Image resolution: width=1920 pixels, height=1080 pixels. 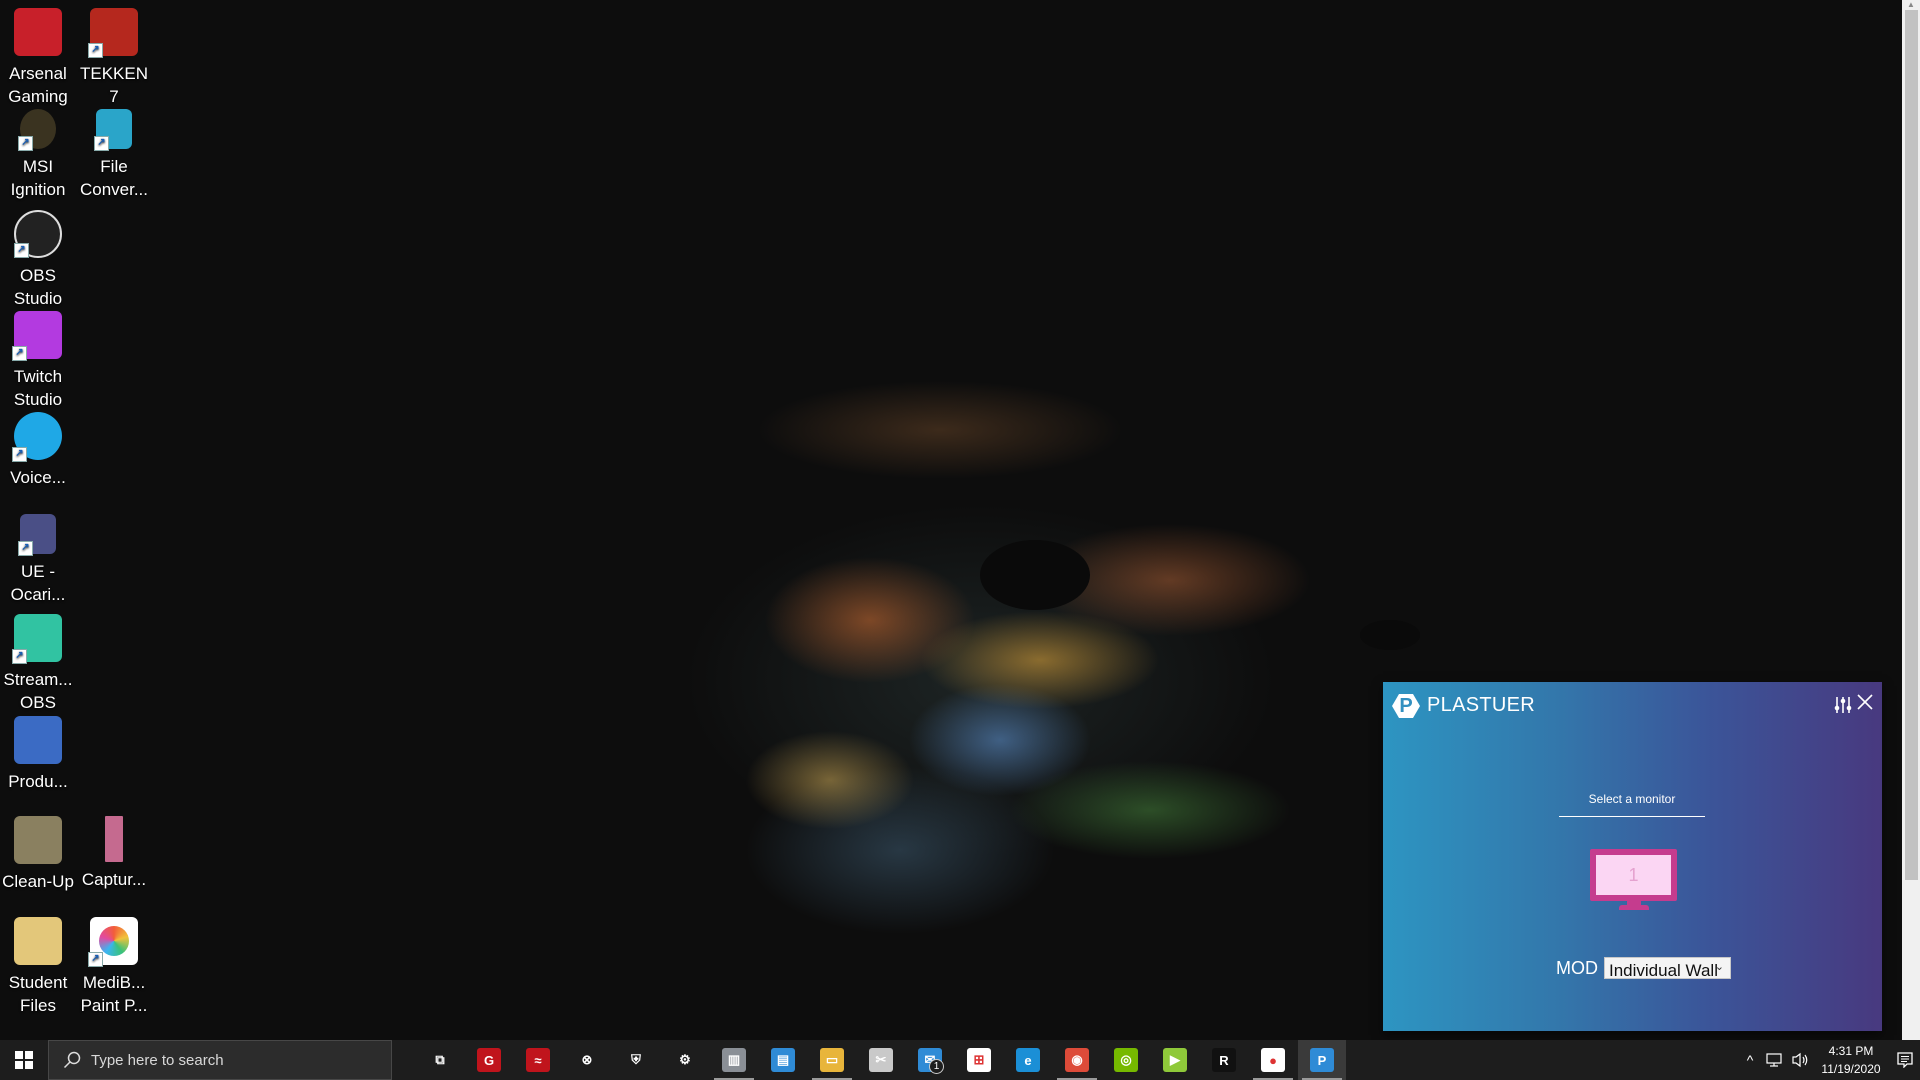 I want to click on desktop-icon-twitch-studio: ↗ Twitch Studio, so click(x=38, y=359).